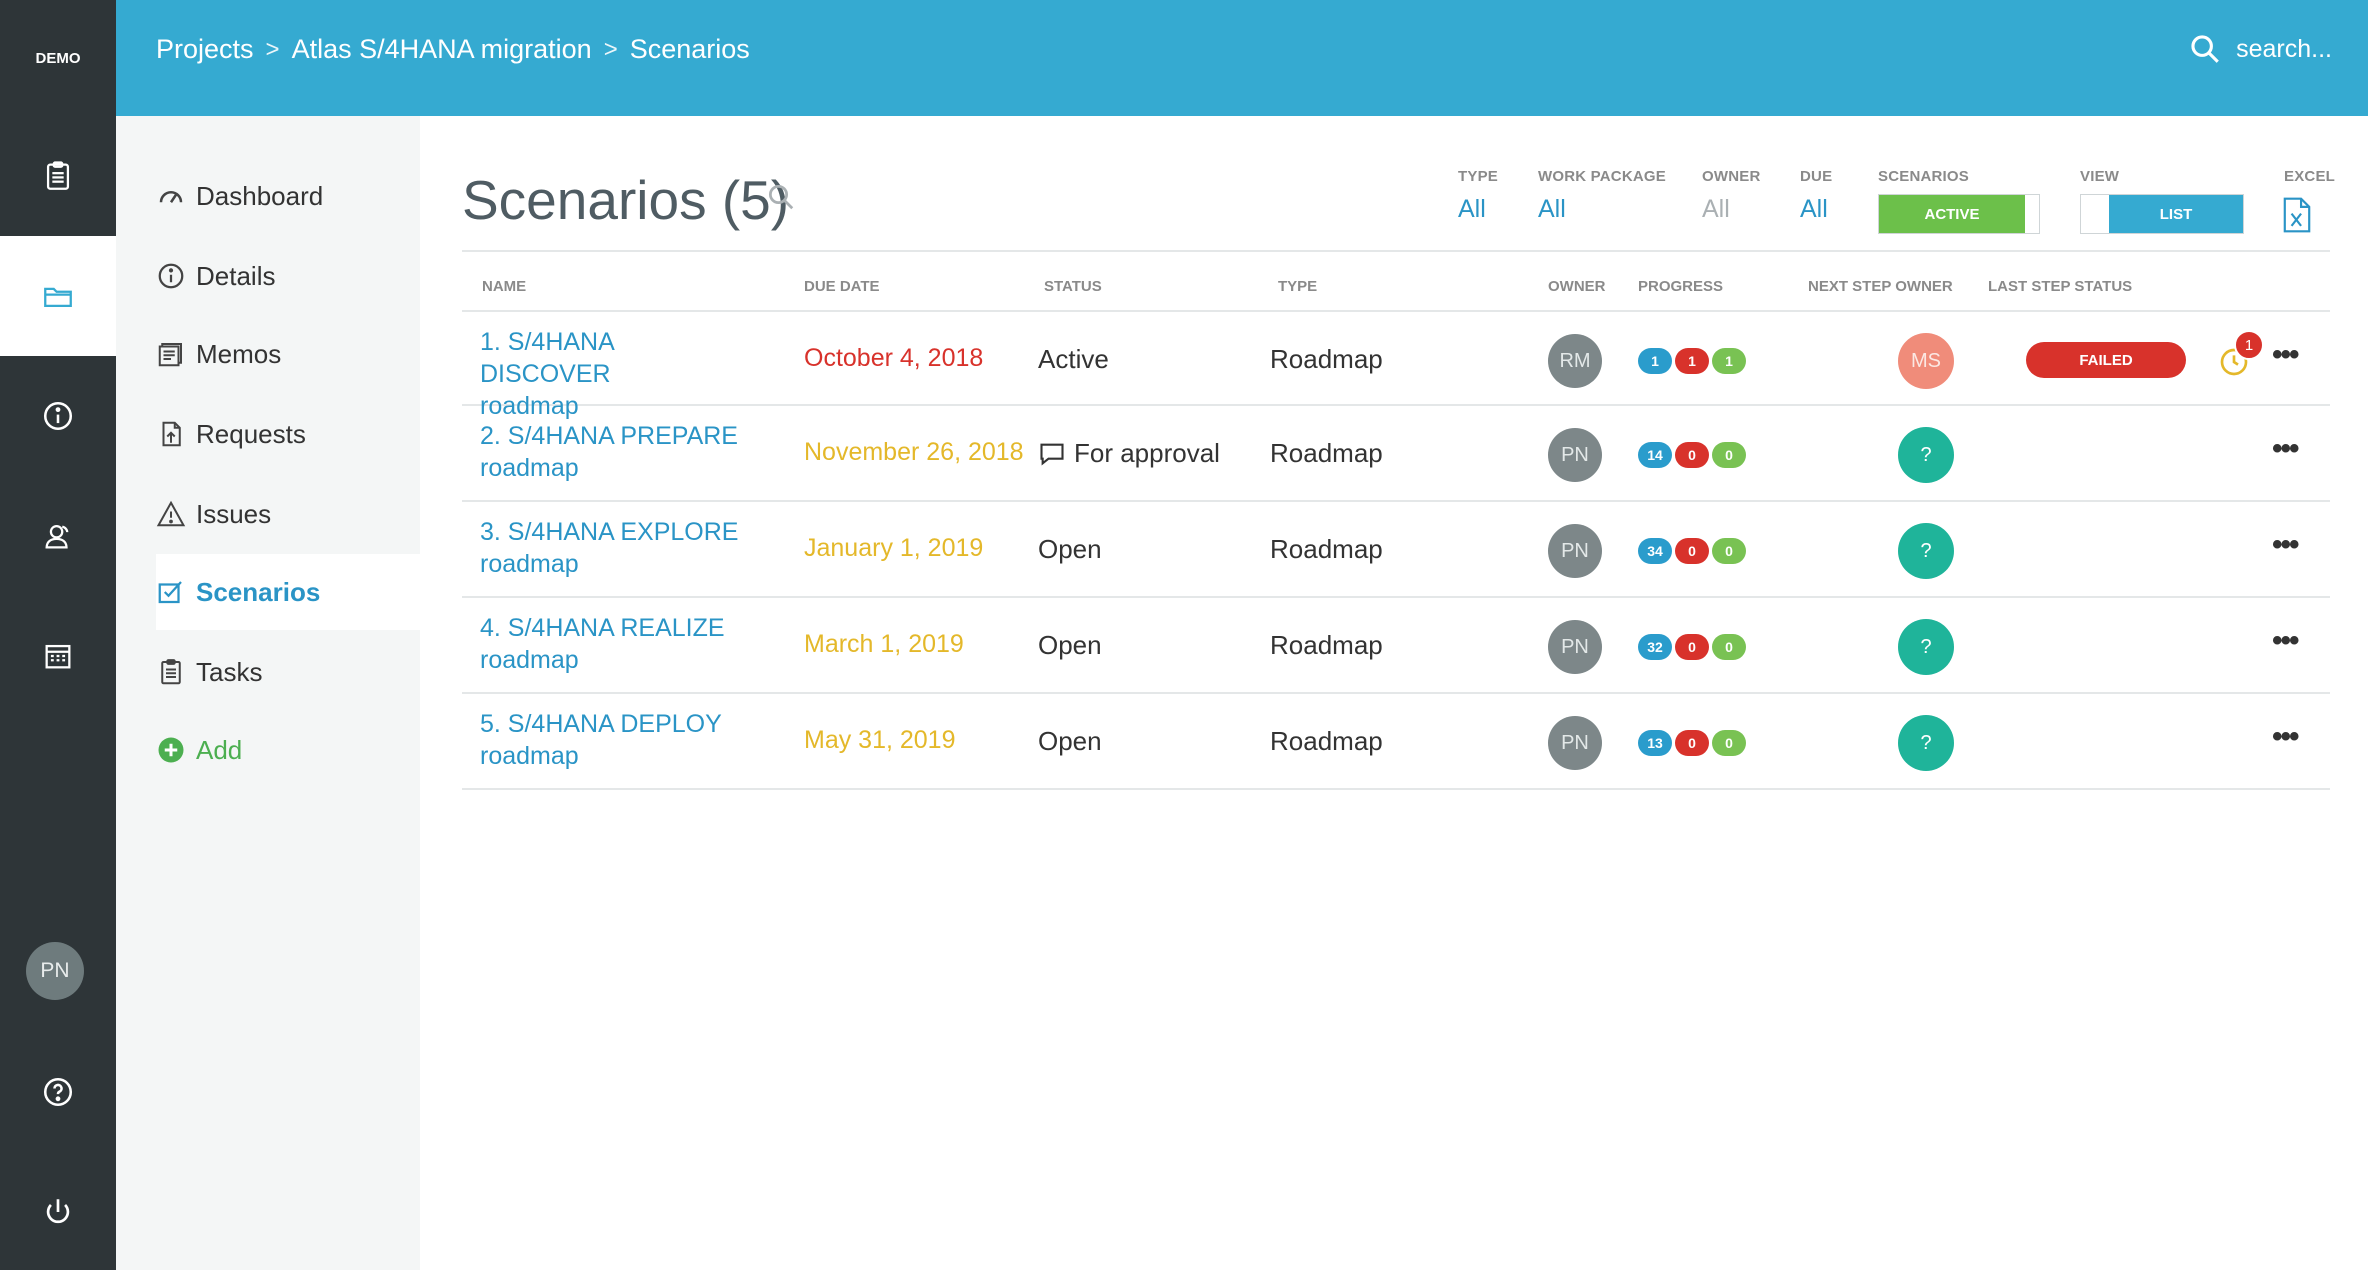  I want to click on rail-projects, so click(58, 296).